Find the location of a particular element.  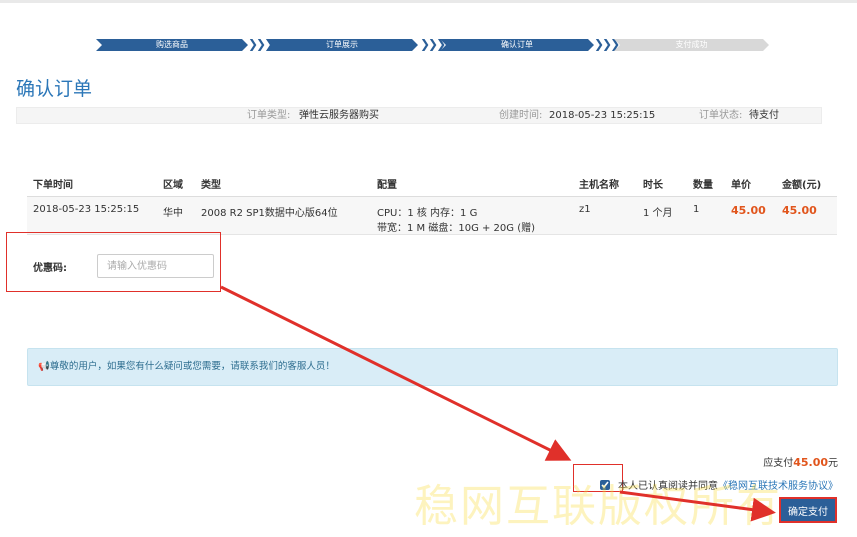

arrow-to-checkbox-icon is located at coordinates (396, 373).